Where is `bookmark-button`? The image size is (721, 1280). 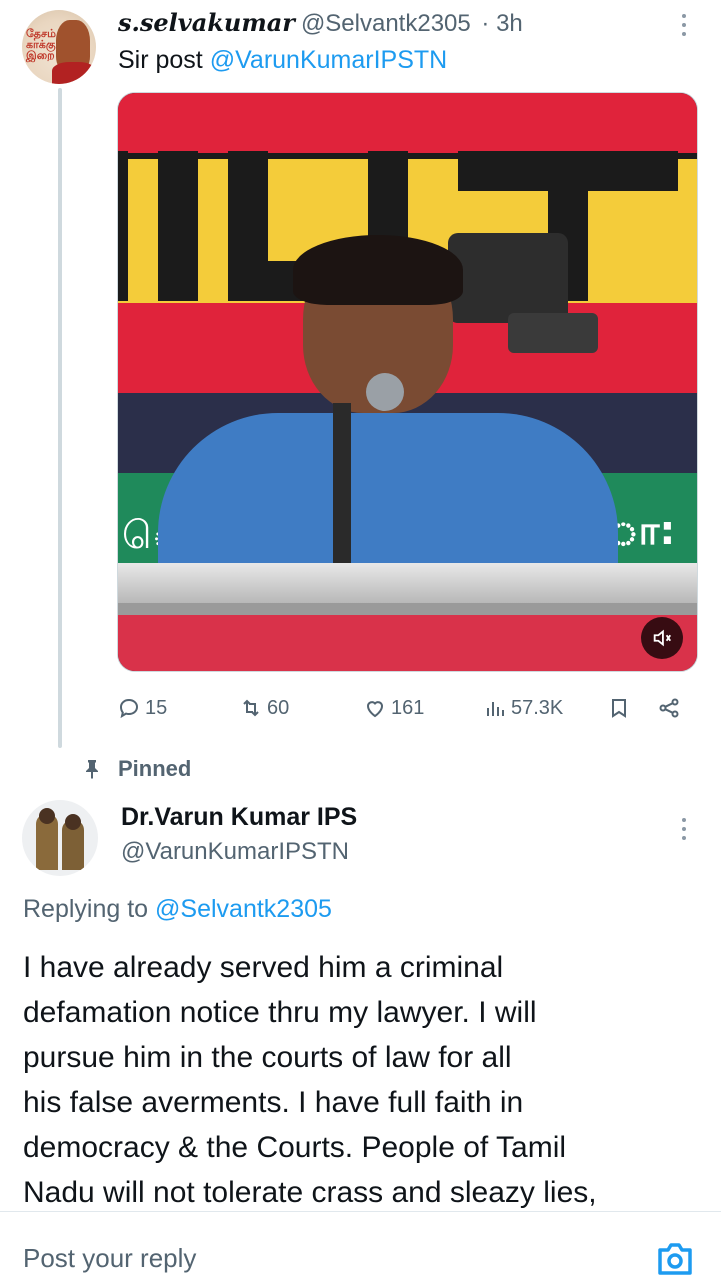 bookmark-button is located at coordinates (619, 708).